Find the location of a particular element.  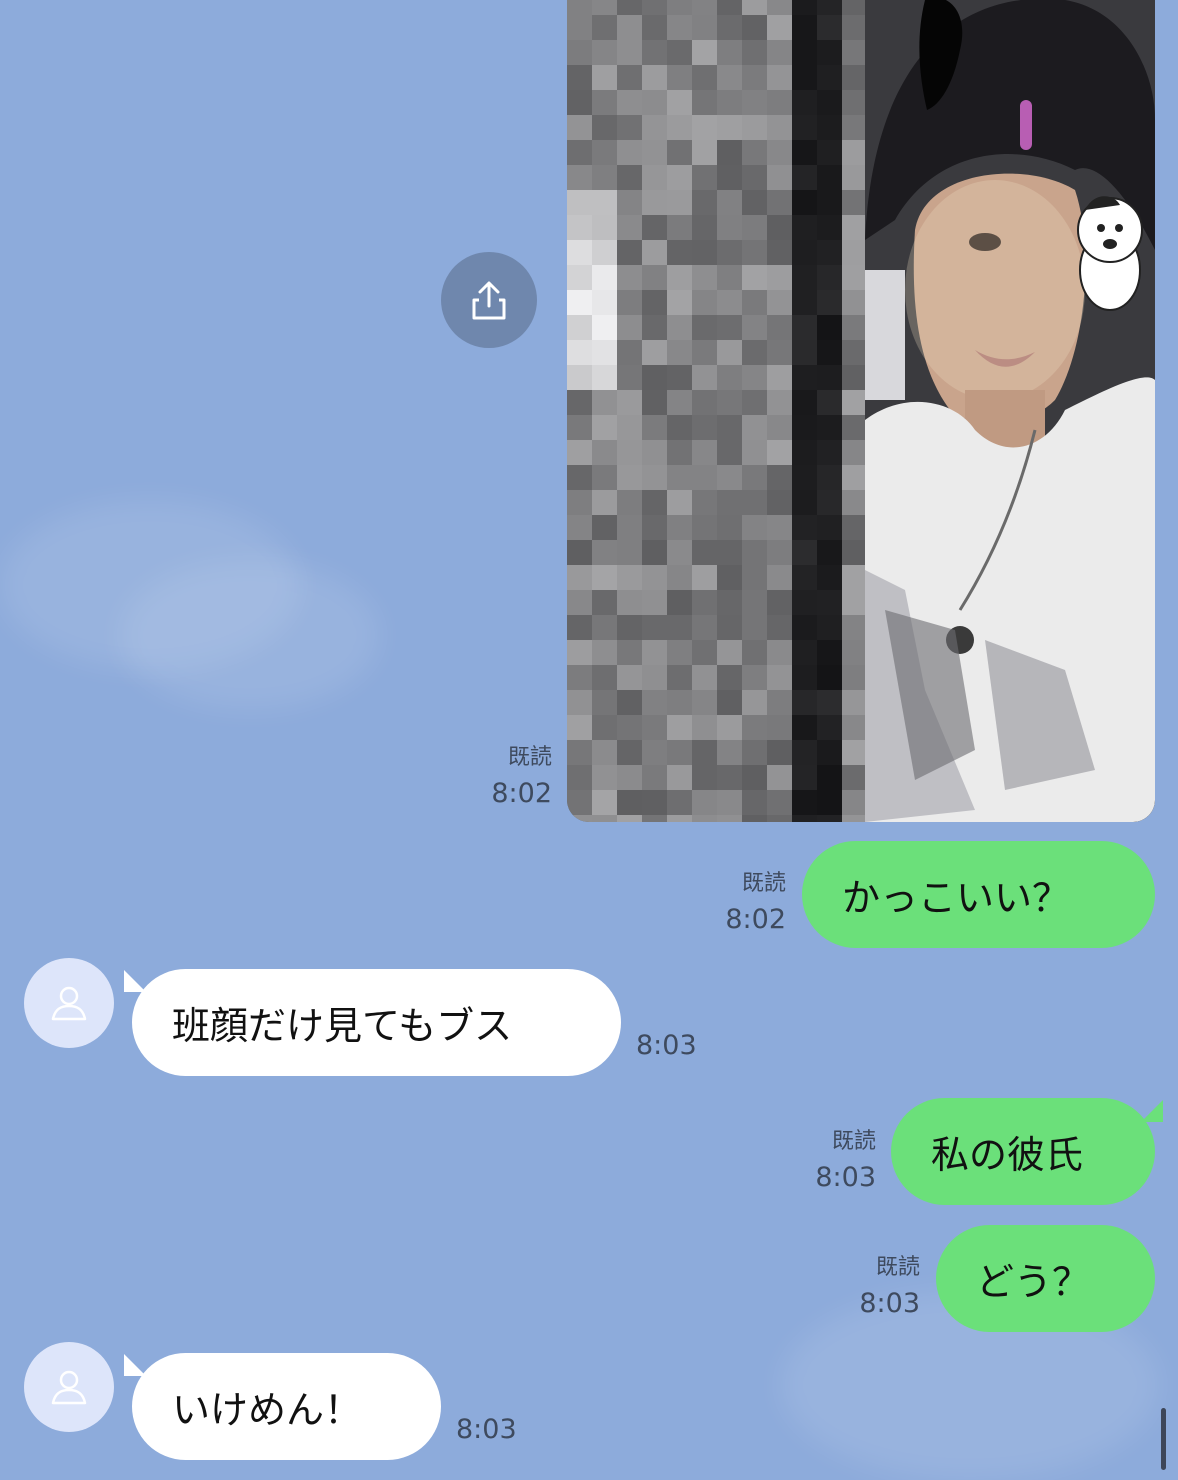

selfie-image is located at coordinates (1010, 411).